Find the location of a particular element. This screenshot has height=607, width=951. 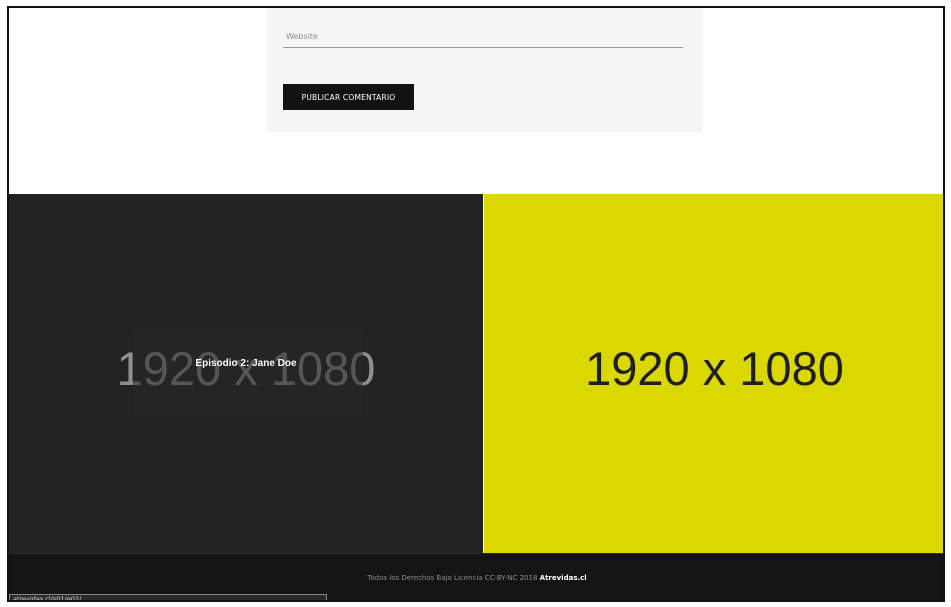

website-field is located at coordinates (483, 37).